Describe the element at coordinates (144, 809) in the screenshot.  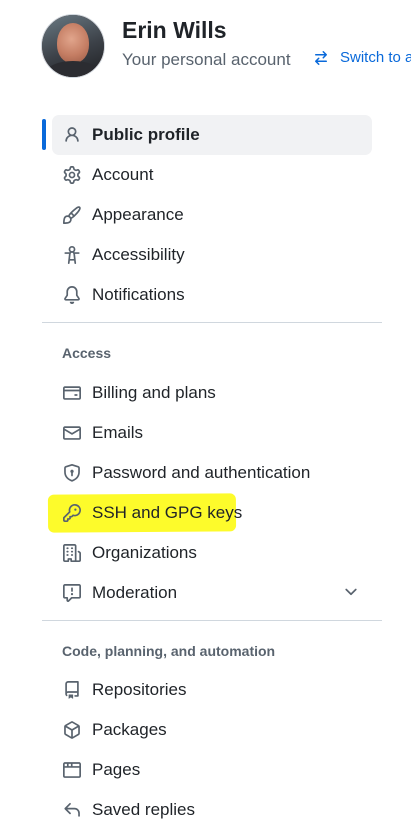
I see `sidebar-item-label: Saved replies` at that location.